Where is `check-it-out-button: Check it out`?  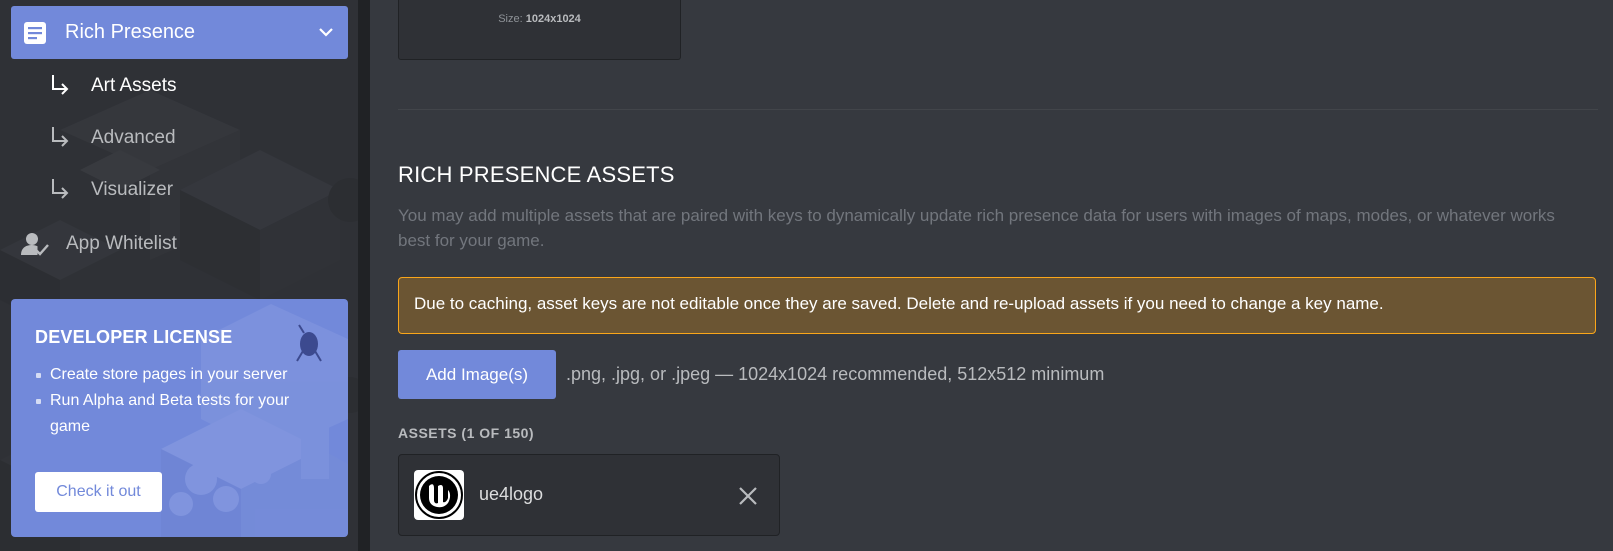 check-it-out-button: Check it out is located at coordinates (98, 492).